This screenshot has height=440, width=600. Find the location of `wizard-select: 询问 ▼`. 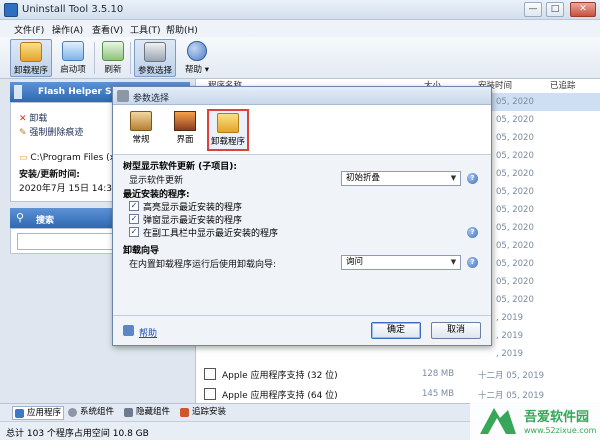

wizard-select: 询问 ▼ is located at coordinates (401, 262).